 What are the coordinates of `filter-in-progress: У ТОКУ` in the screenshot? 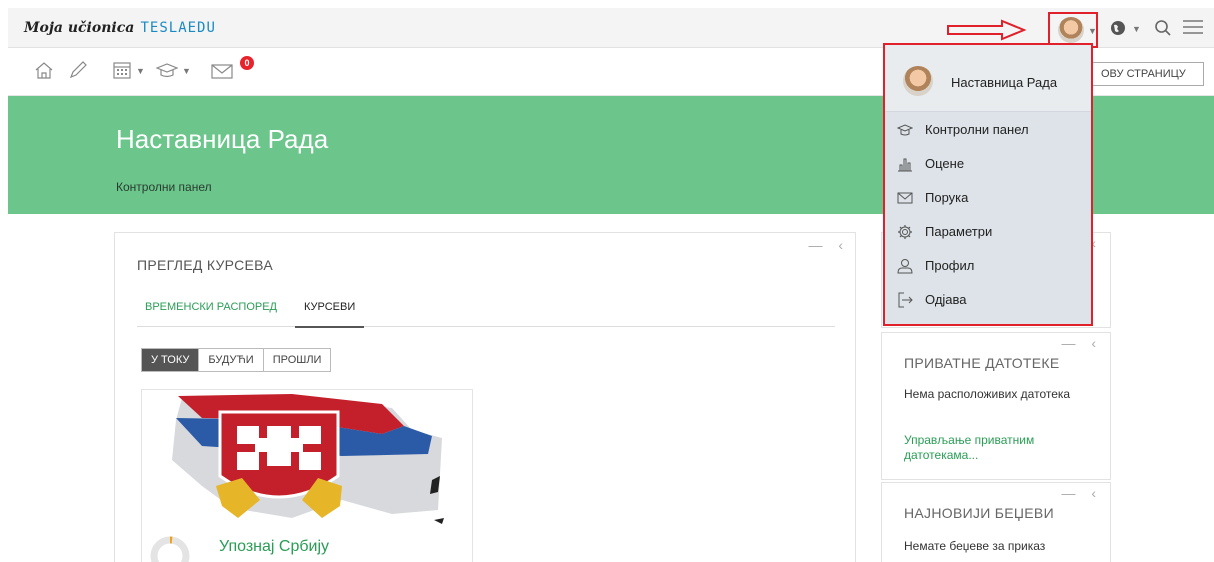 It's located at (171, 360).